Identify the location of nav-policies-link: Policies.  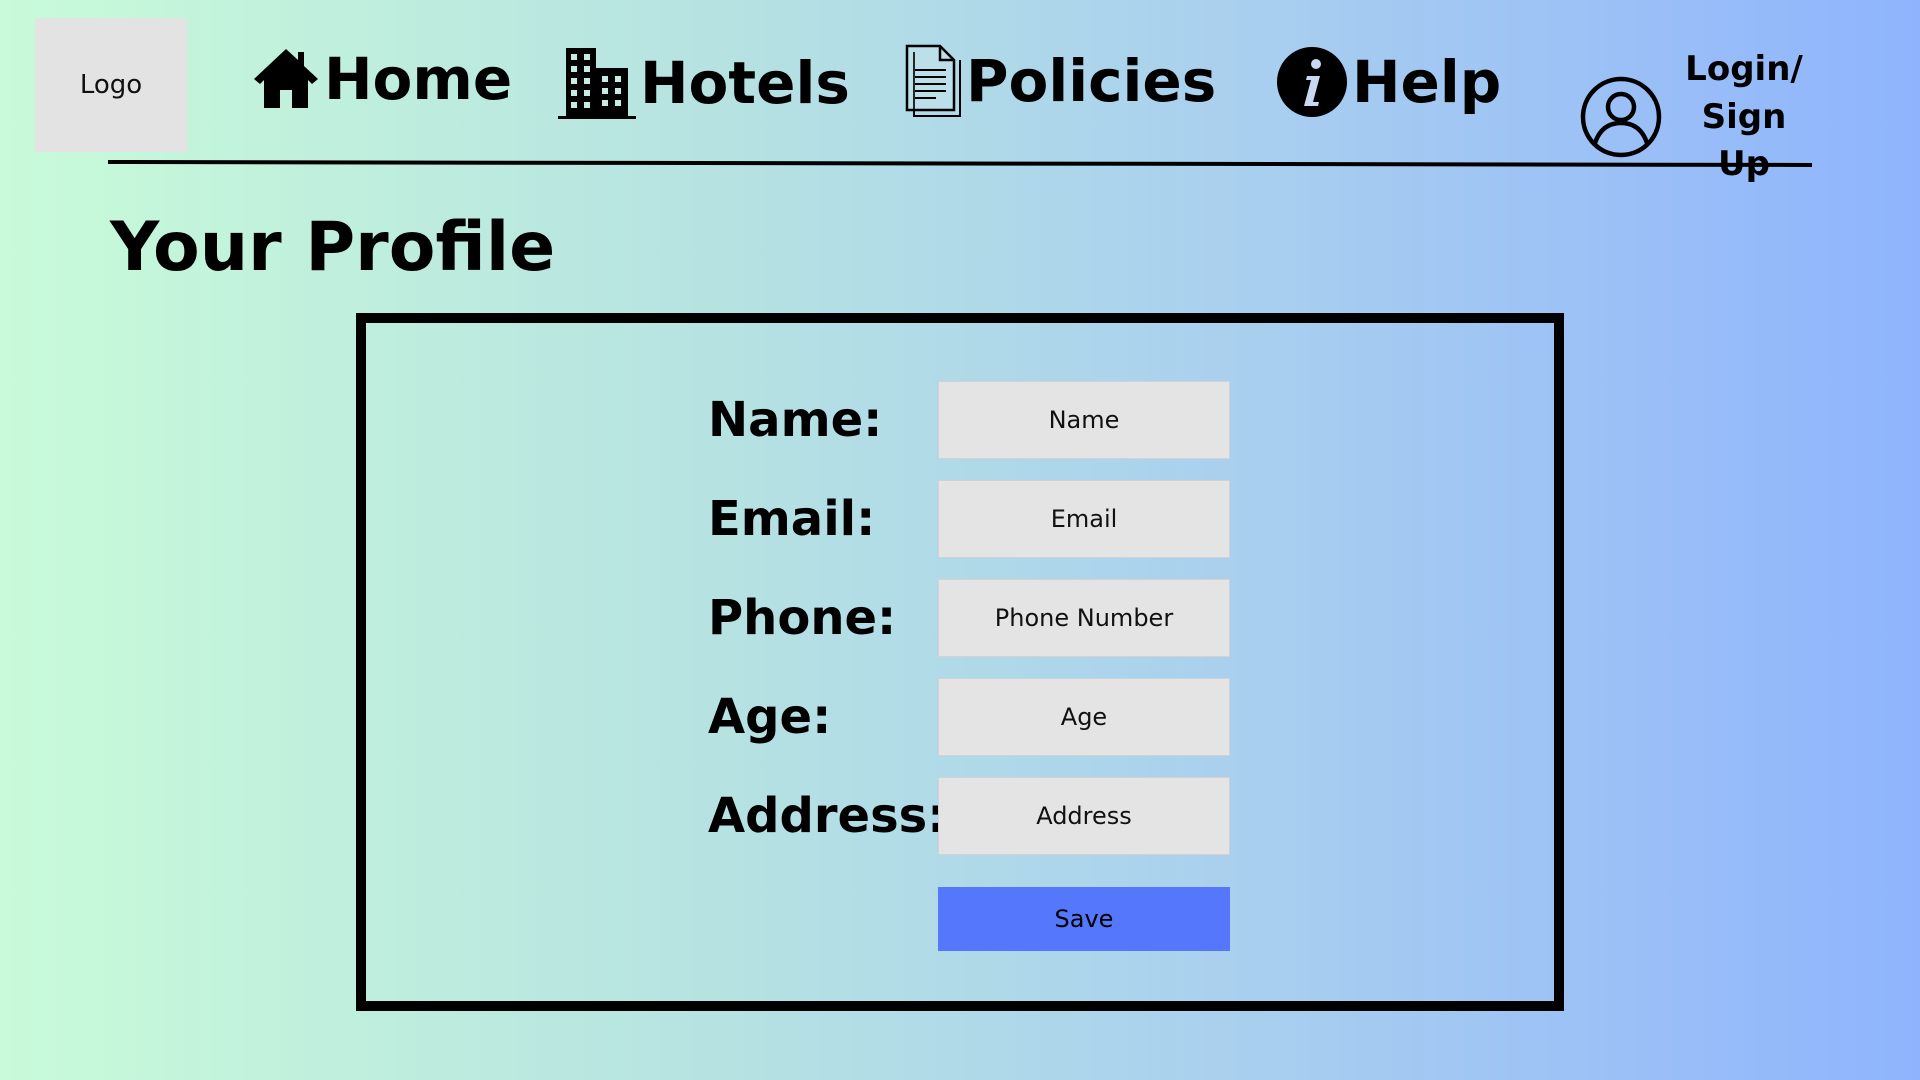
(1060, 81).